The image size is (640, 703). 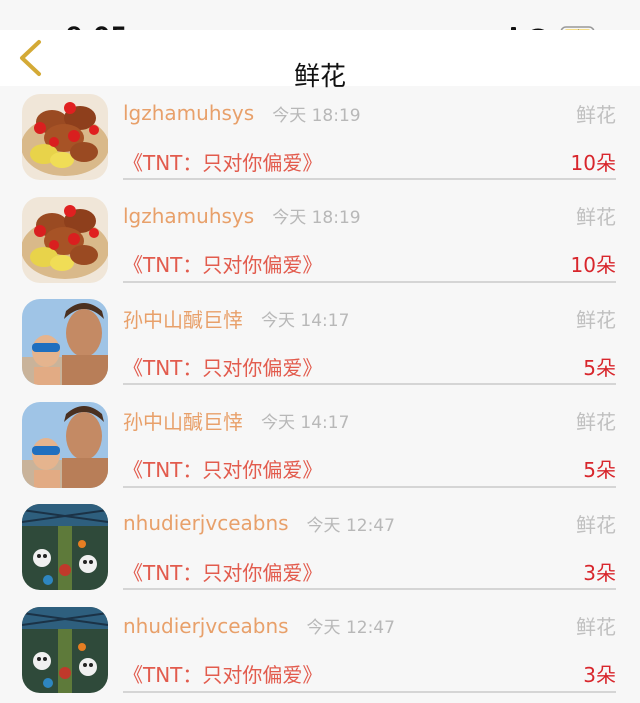 I want to click on status-bar: 9:05, so click(x=320, y=25).